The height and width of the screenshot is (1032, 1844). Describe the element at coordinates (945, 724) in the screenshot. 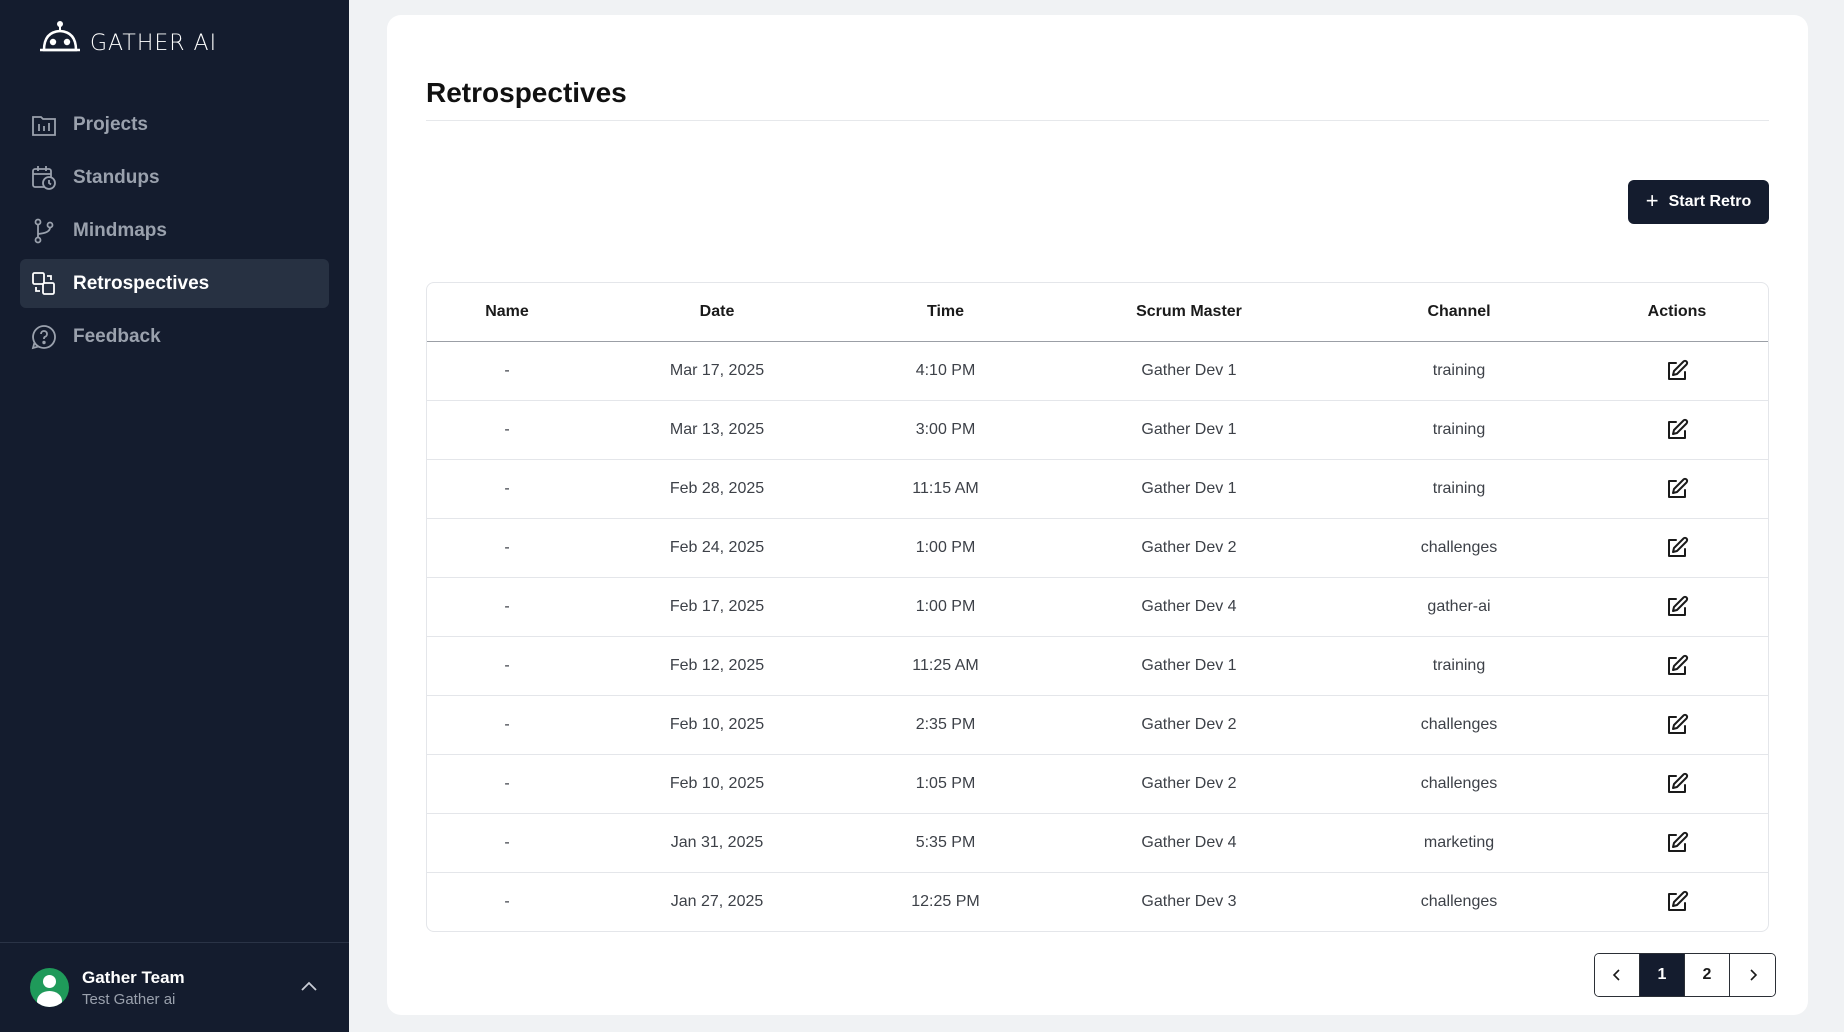

I see `cell-time: 2:35 PM` at that location.